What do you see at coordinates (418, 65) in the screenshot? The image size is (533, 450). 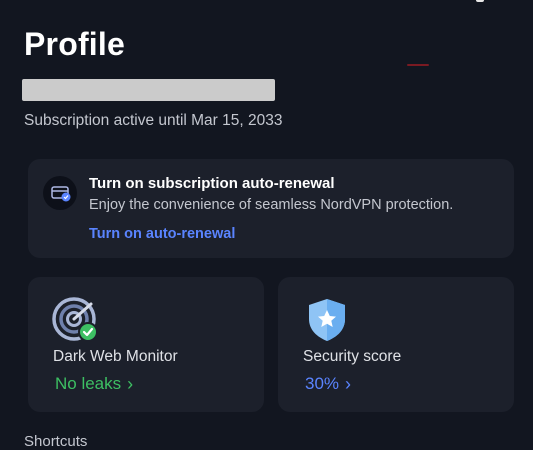 I see `decorative-mark` at bounding box center [418, 65].